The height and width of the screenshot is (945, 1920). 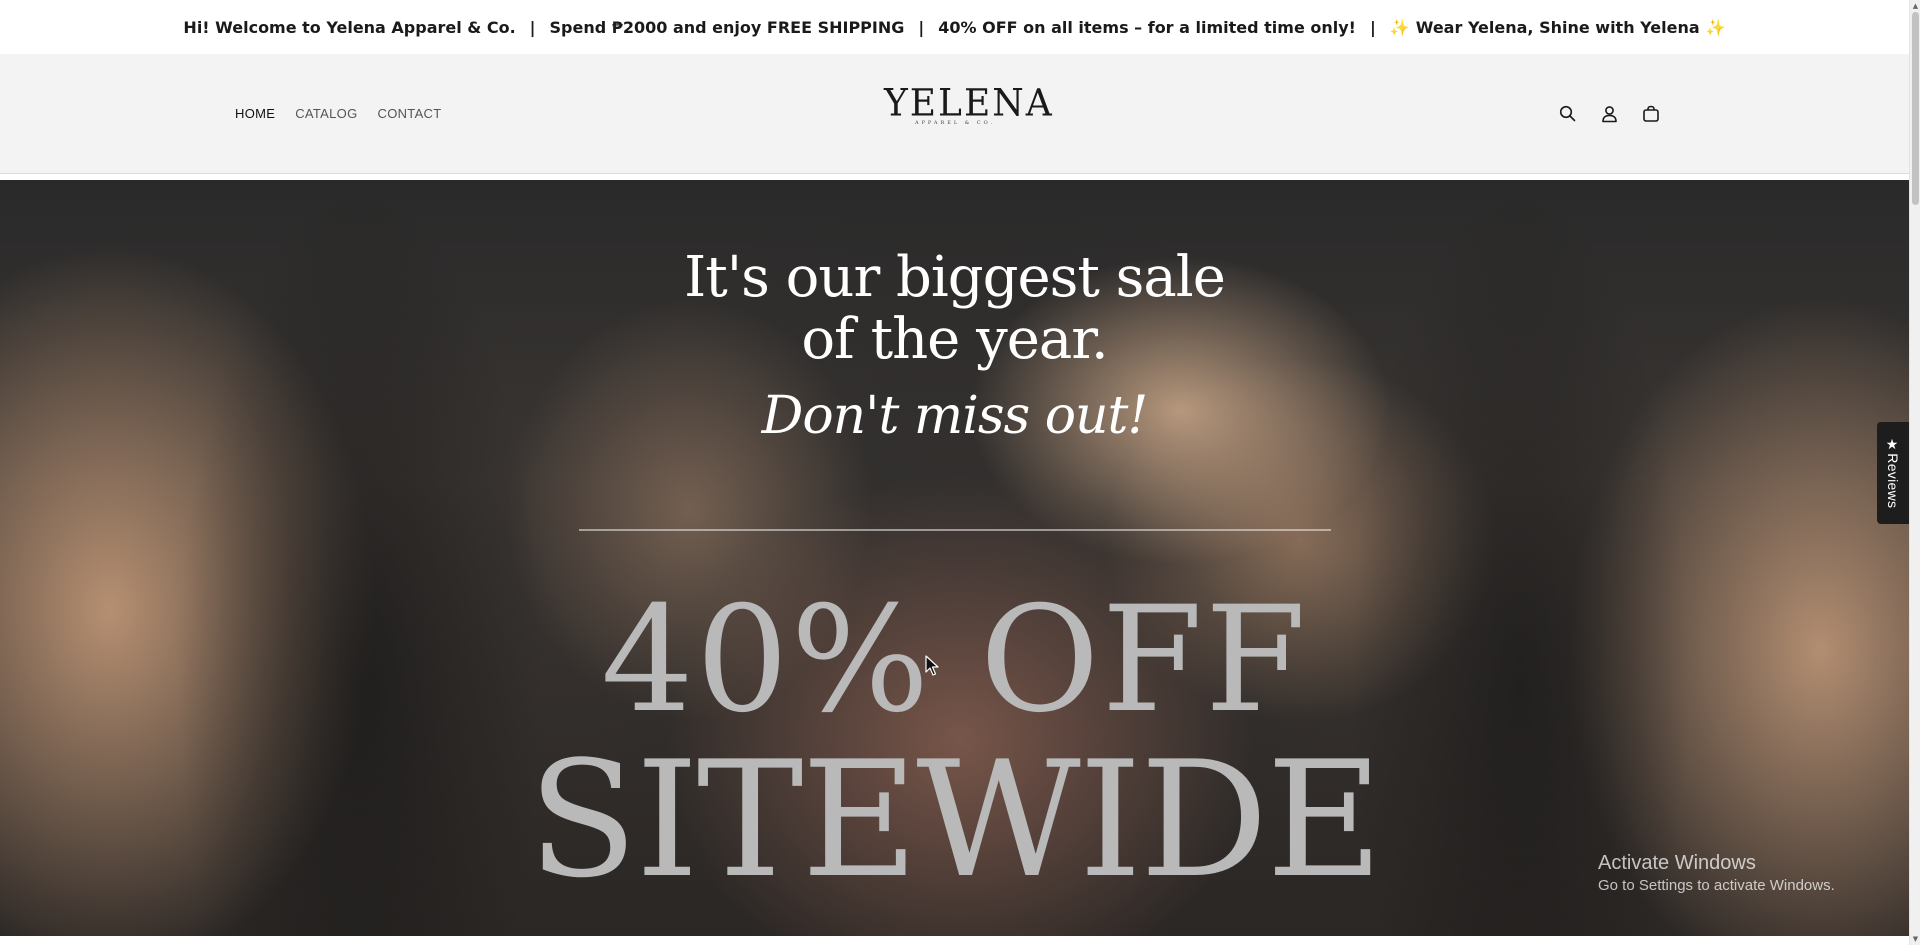 I want to click on site-logo: YELENA APPAREL & CO., so click(x=969, y=112).